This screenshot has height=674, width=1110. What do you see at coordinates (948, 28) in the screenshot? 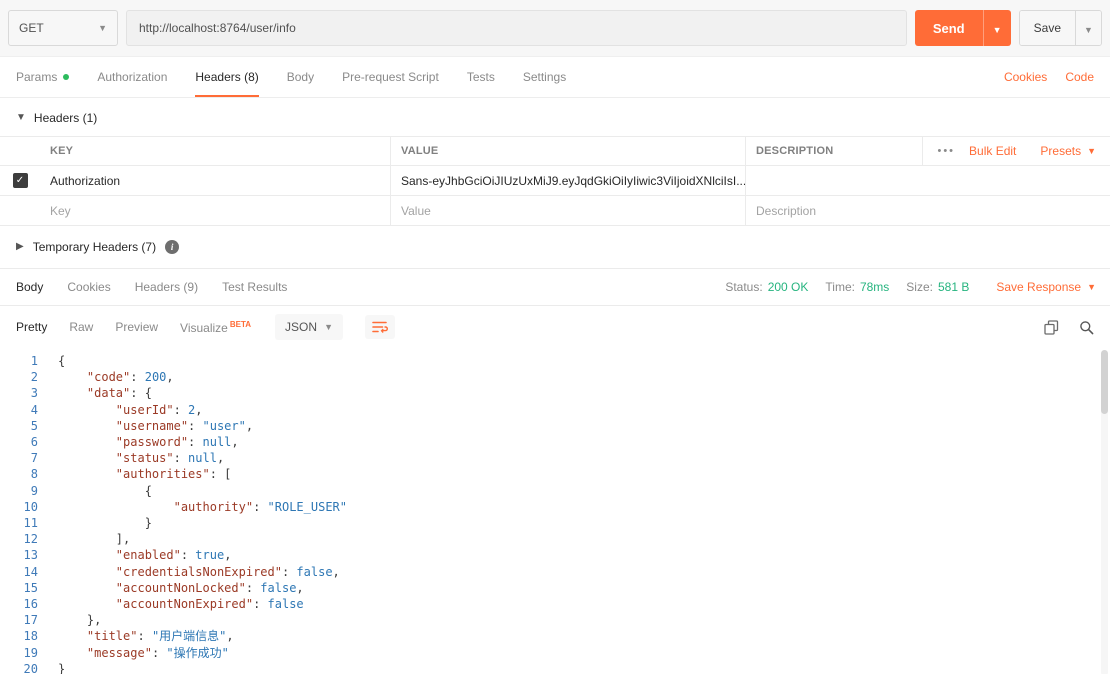
I see `send-button: Send` at bounding box center [948, 28].